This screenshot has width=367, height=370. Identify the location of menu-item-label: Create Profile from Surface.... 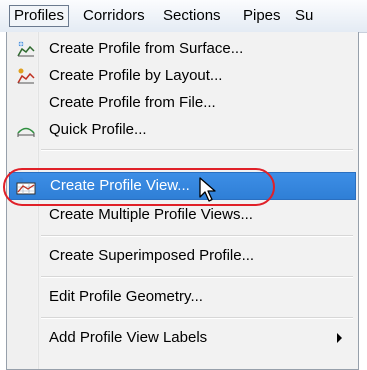
(146, 48).